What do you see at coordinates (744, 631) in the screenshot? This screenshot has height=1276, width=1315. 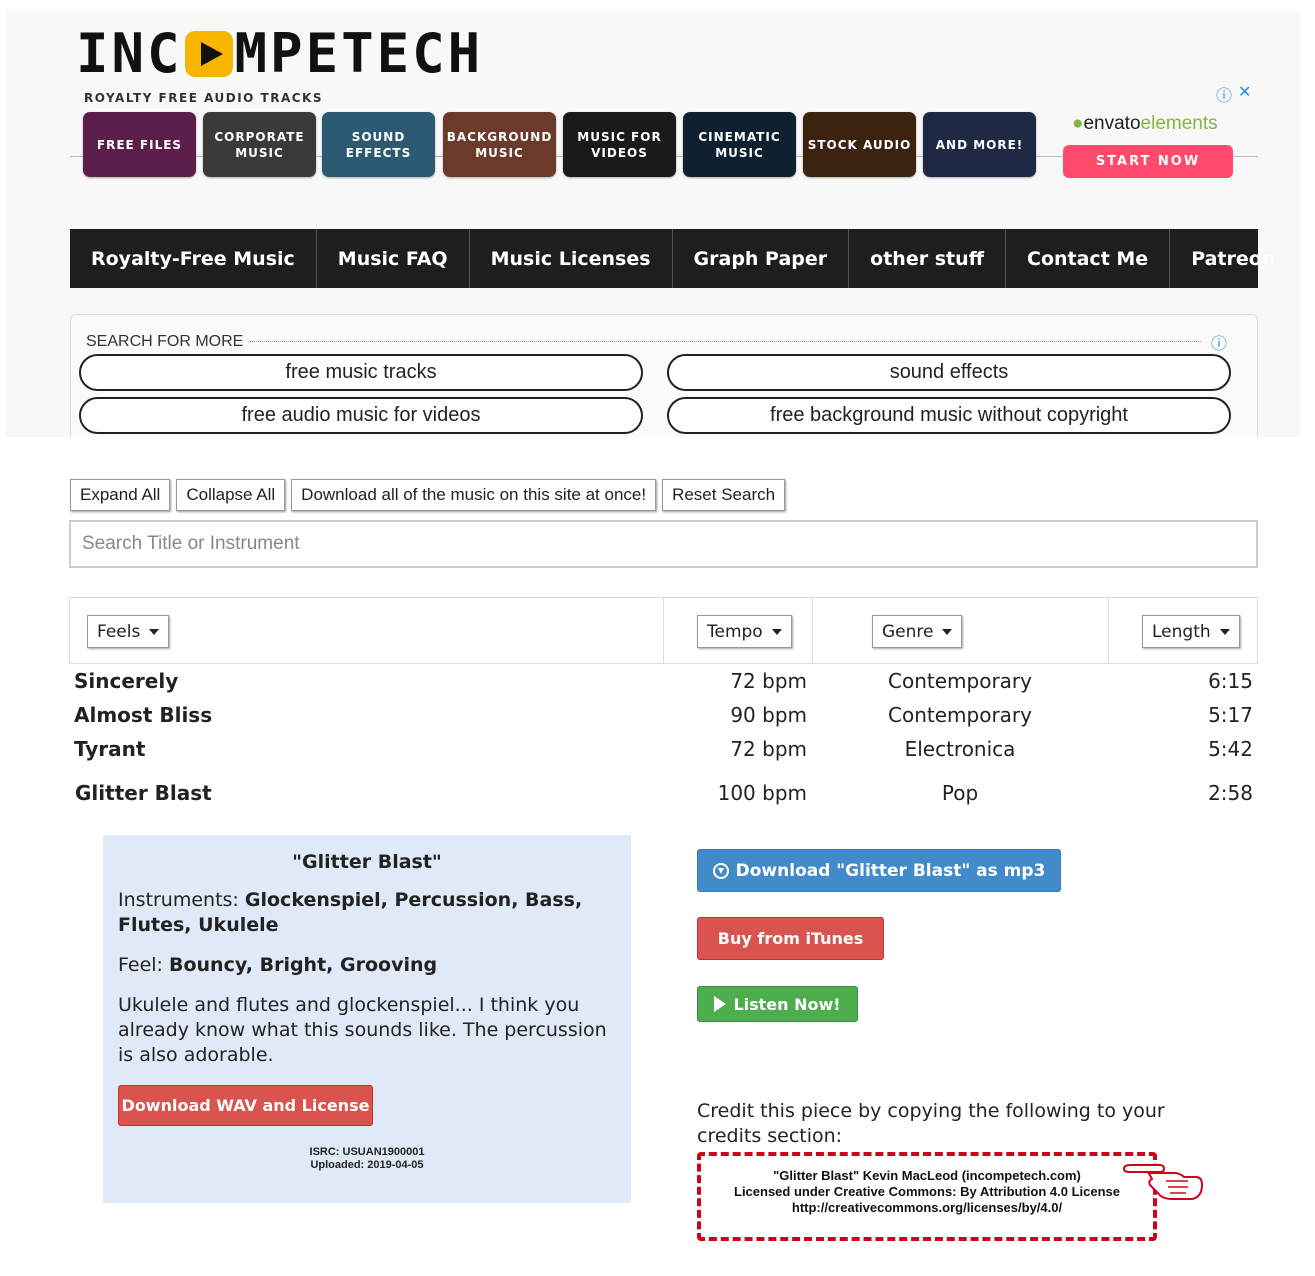 I see `tempo-dropdown: Tempo` at bounding box center [744, 631].